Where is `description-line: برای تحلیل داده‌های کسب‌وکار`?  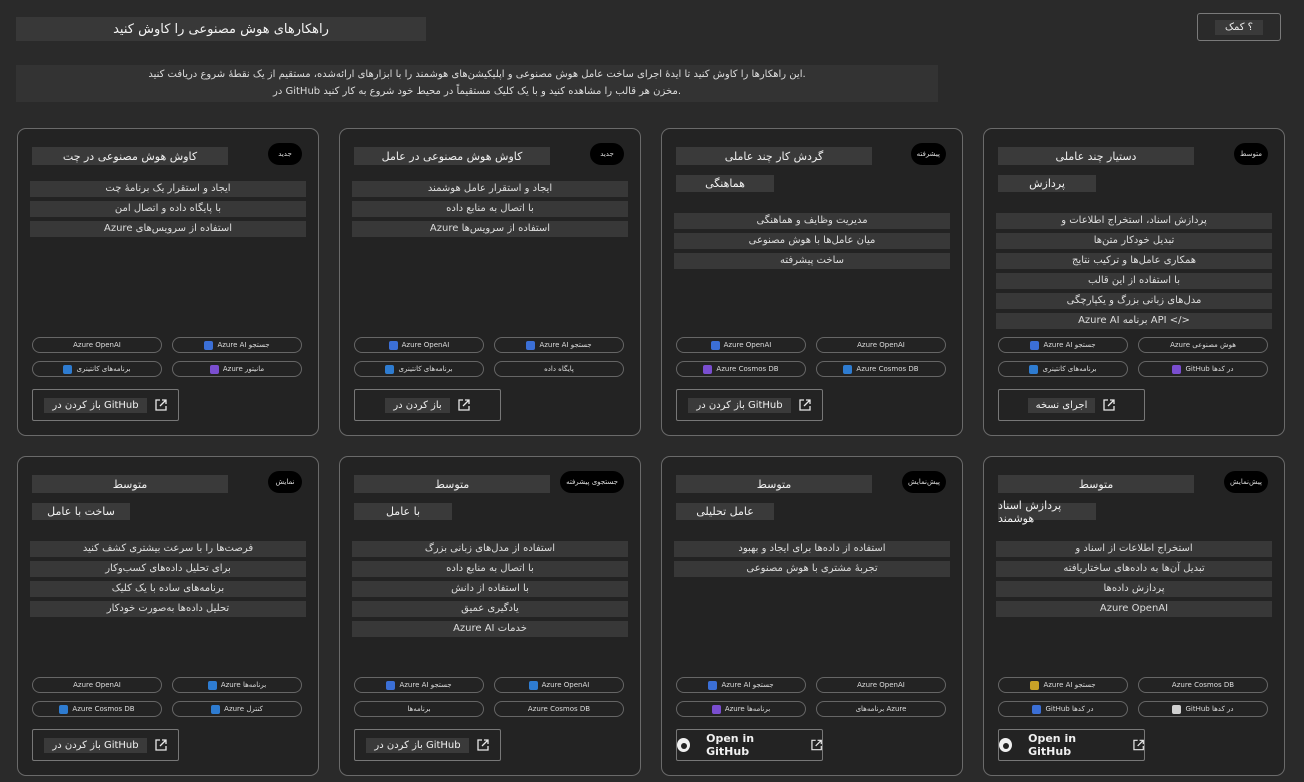
description-line: برای تحلیل داده‌های کسب‌وکار is located at coordinates (168, 569).